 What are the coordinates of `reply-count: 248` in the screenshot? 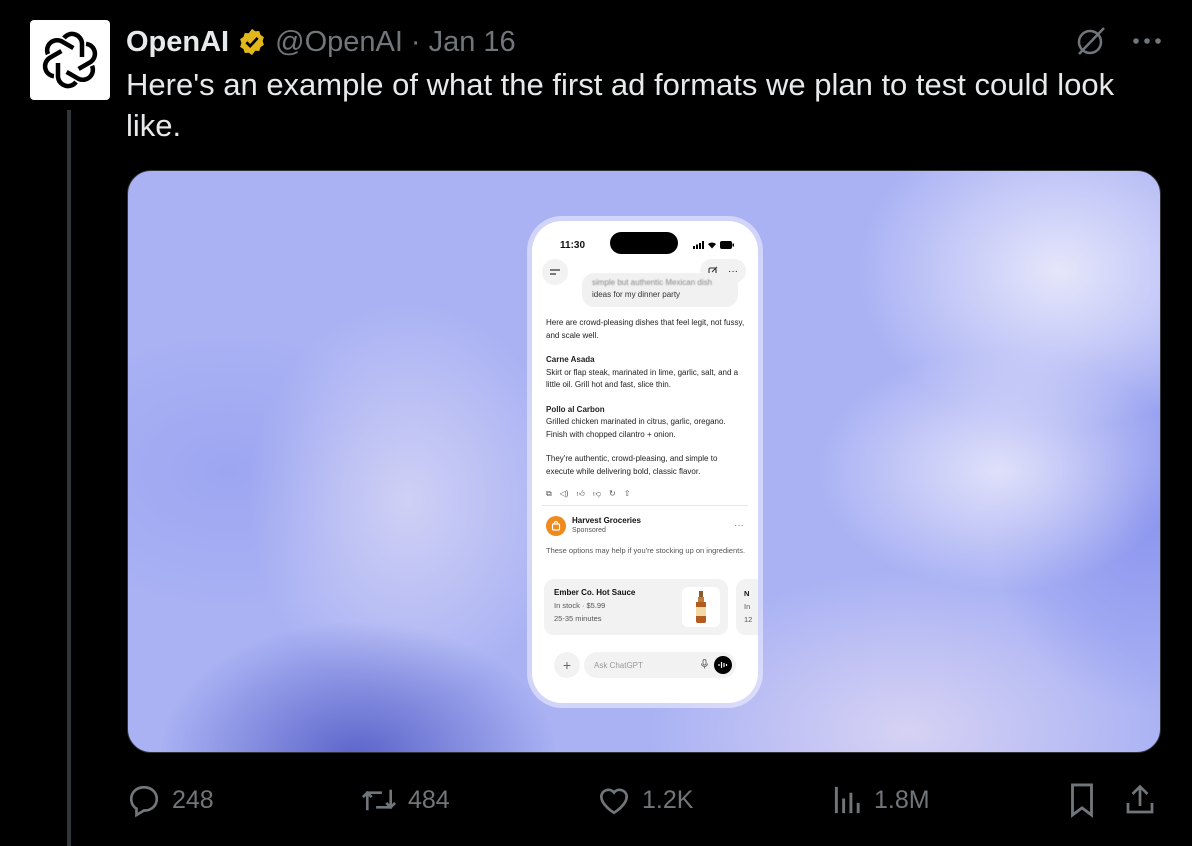 It's located at (193, 799).